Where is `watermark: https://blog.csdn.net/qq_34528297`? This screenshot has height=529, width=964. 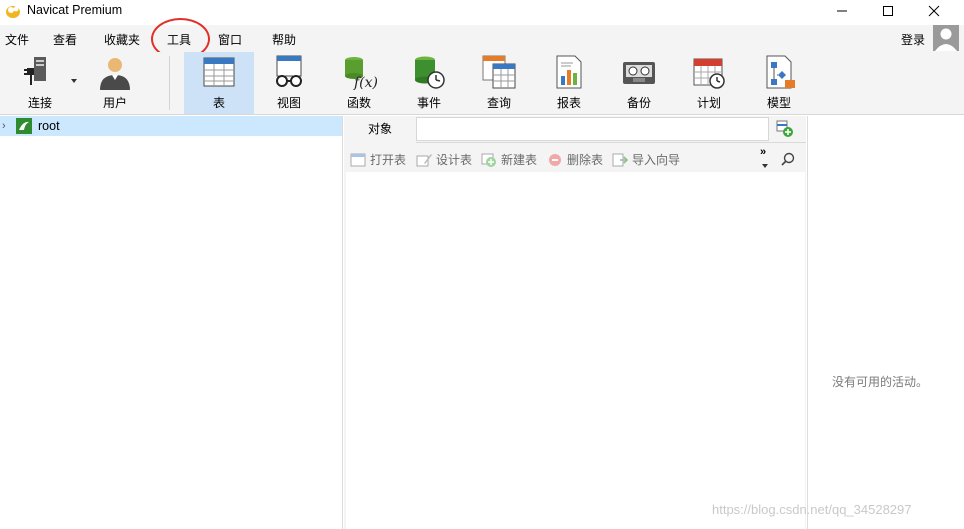
watermark: https://blog.csdn.net/qq_34528297 is located at coordinates (812, 509).